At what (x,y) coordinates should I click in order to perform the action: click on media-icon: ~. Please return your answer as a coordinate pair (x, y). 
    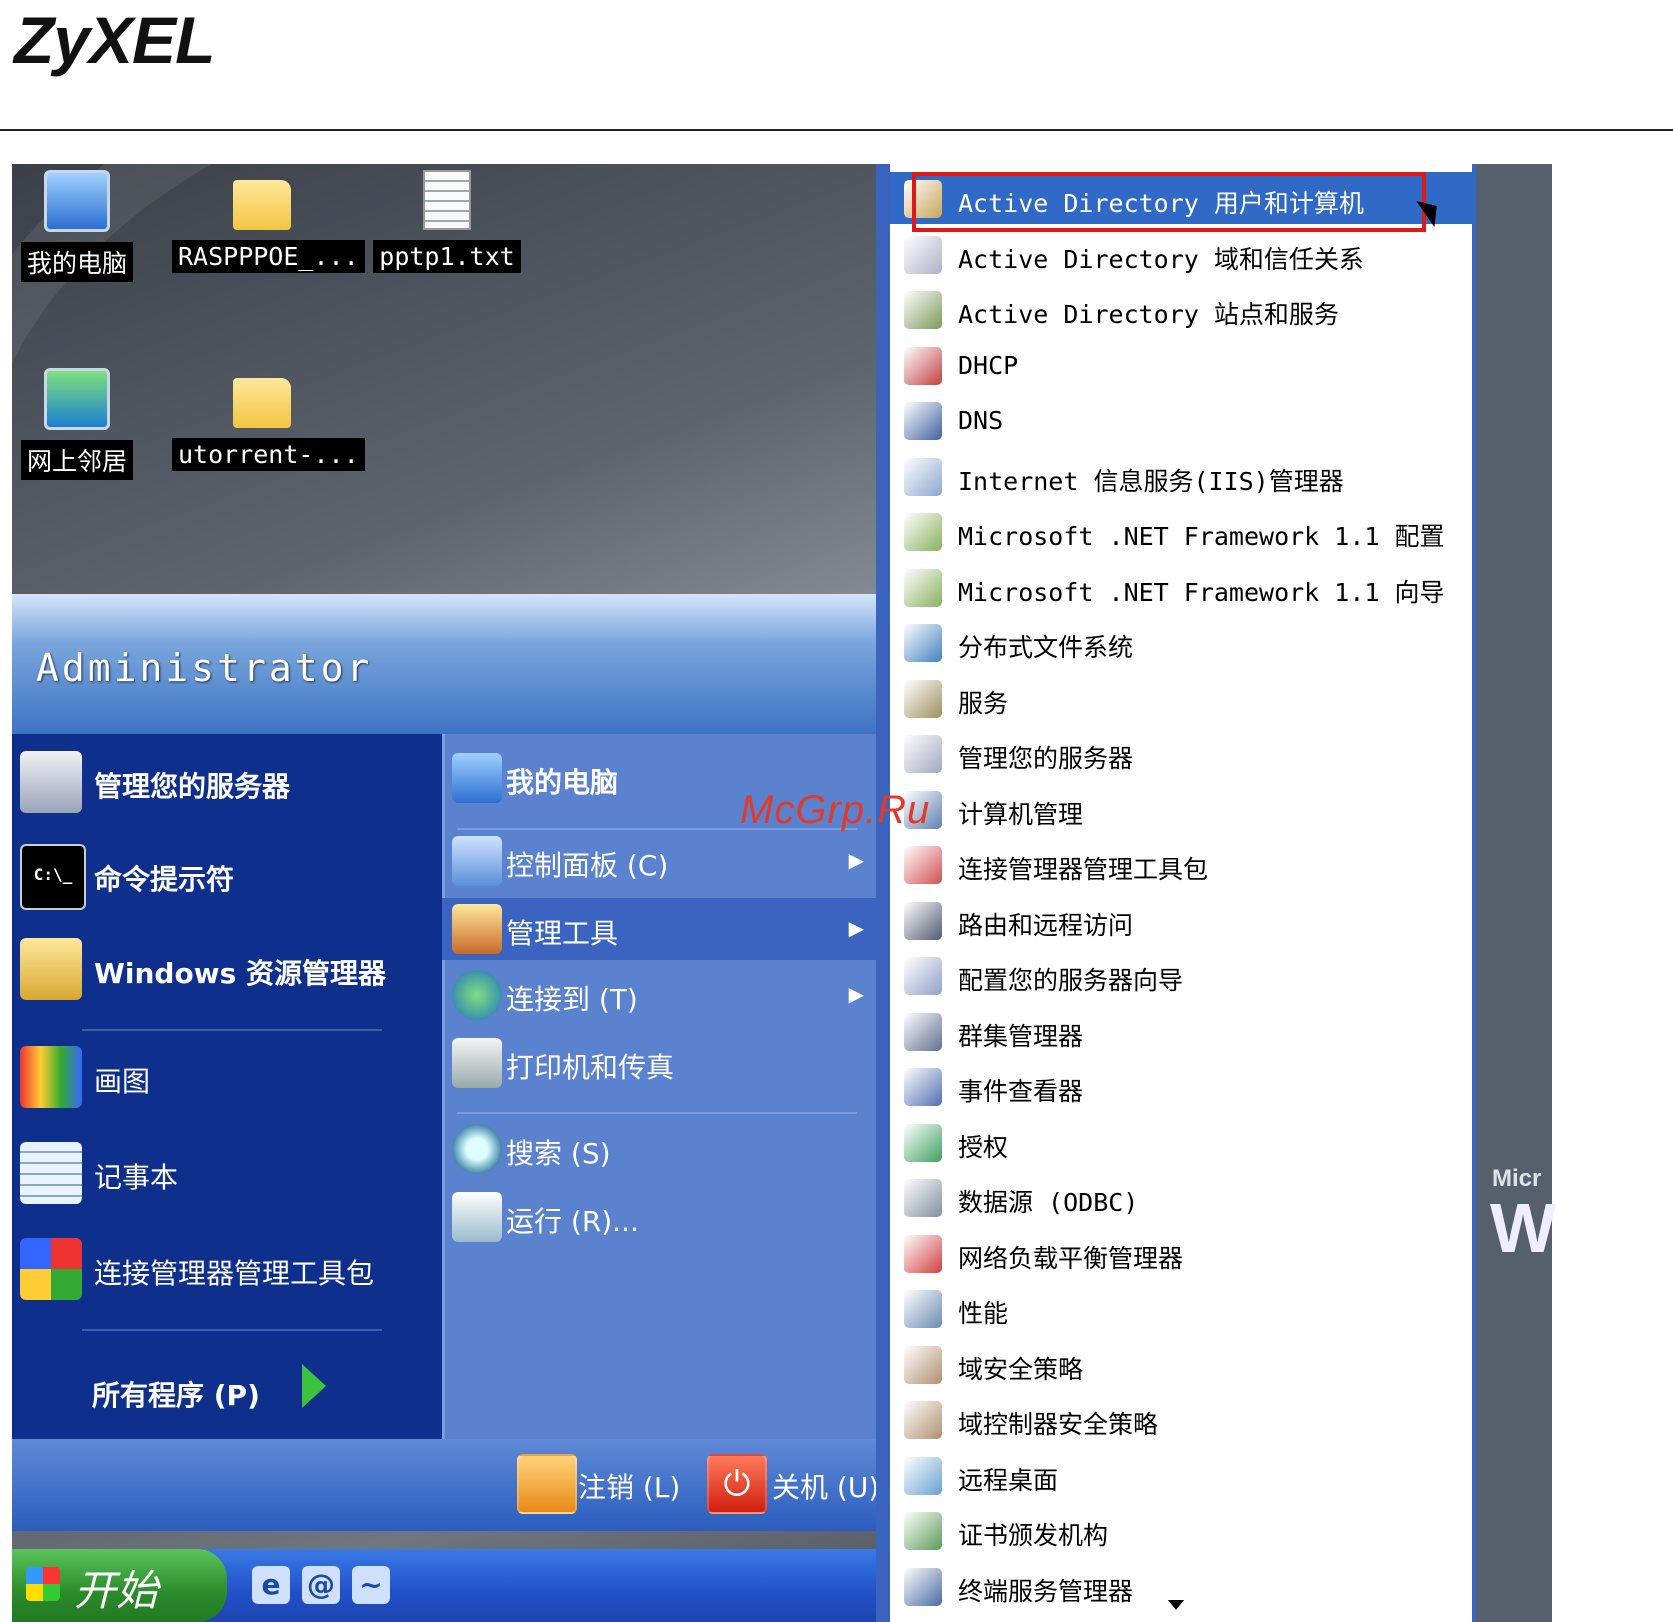
    Looking at the image, I should click on (371, 1585).